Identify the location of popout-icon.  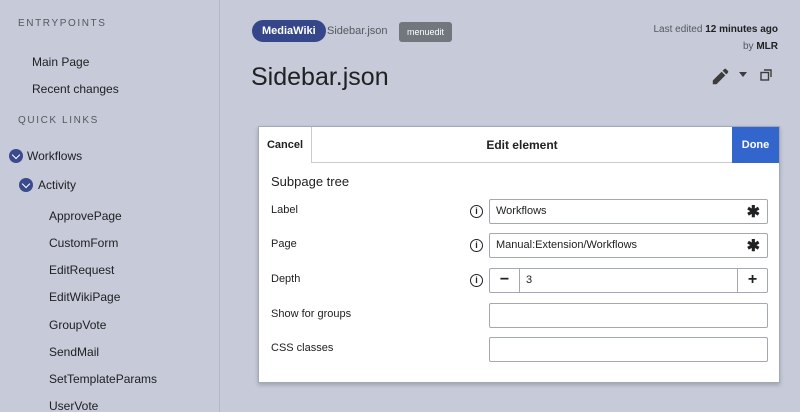
(766, 75).